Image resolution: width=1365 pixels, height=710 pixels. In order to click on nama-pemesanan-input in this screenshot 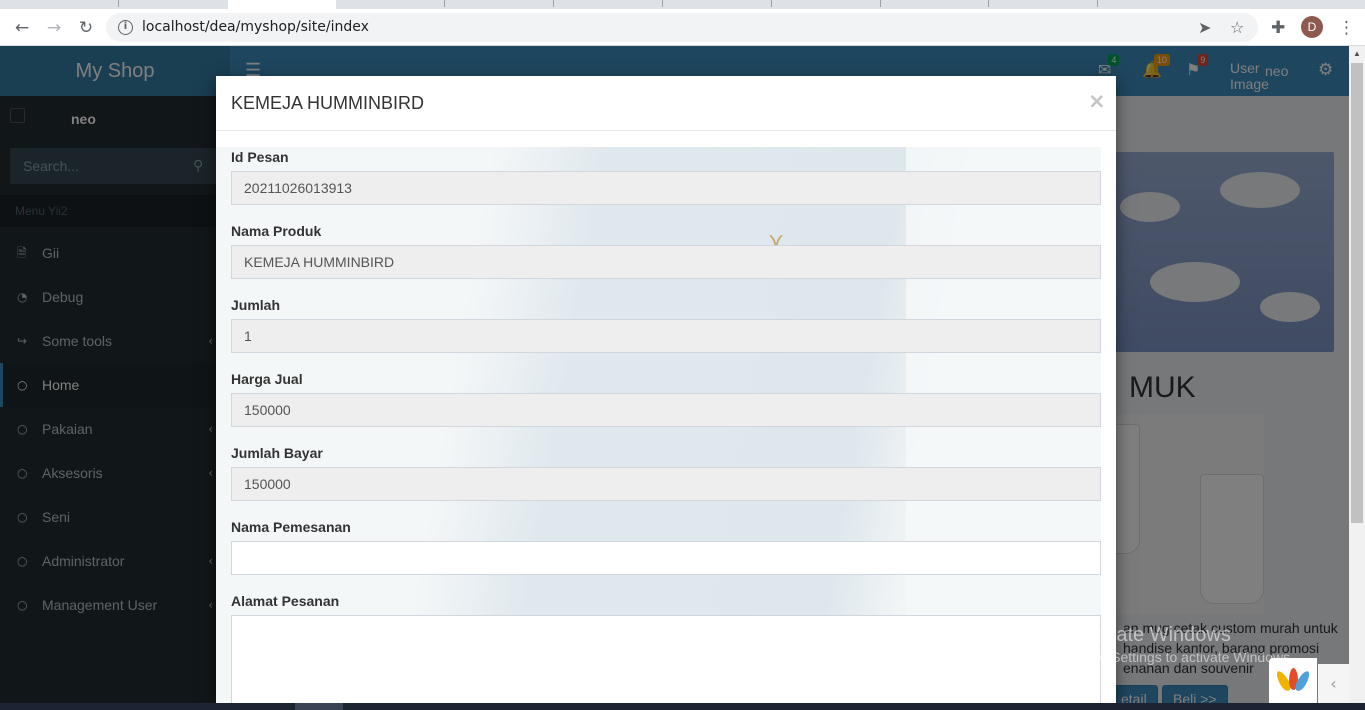, I will do `click(666, 558)`.